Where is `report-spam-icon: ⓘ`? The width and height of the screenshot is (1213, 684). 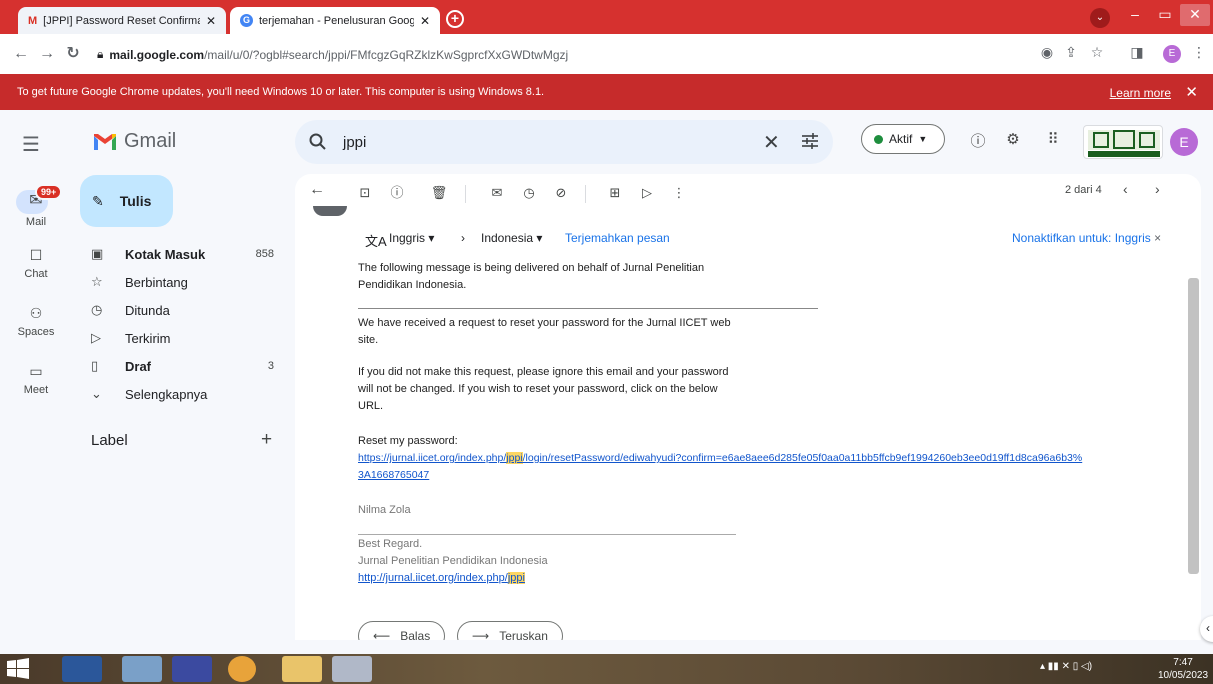
report-spam-icon: ⓘ is located at coordinates (397, 193).